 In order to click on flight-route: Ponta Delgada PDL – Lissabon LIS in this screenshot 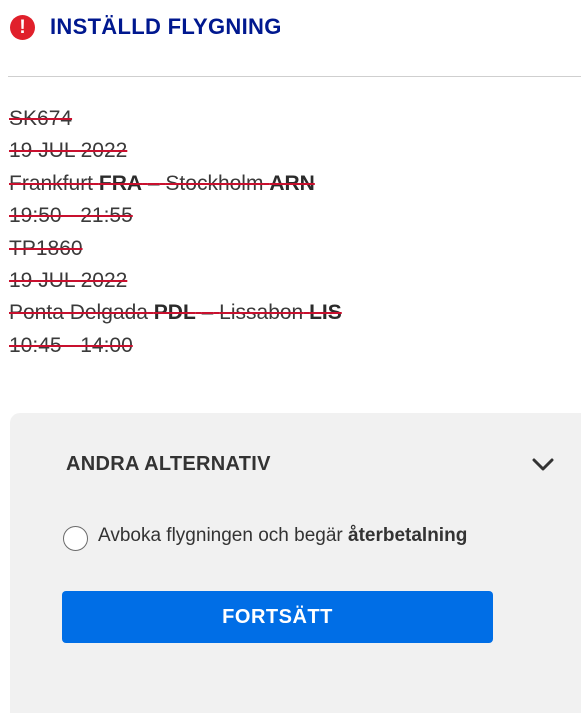, I will do `click(175, 313)`.